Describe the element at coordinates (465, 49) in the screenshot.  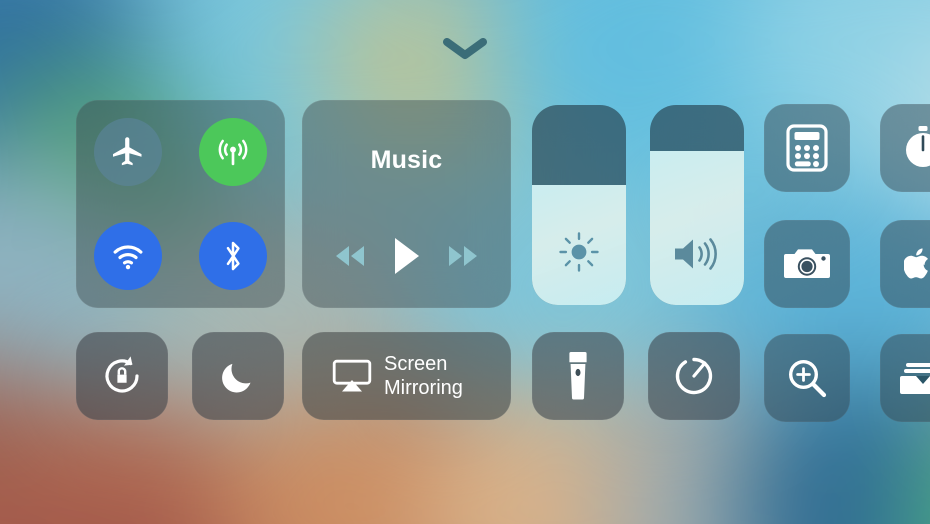
I see `chevron-down-icon` at that location.